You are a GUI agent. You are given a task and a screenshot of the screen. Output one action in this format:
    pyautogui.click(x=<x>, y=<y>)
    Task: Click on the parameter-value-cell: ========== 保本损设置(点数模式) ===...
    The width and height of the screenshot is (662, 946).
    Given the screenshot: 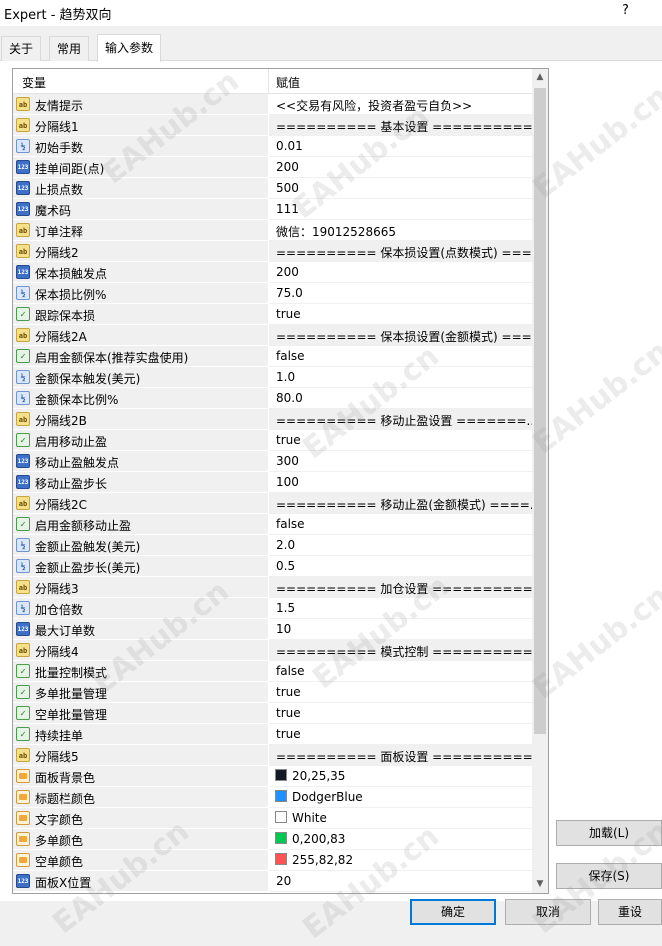 What is the action you would take?
    pyautogui.click(x=406, y=251)
    